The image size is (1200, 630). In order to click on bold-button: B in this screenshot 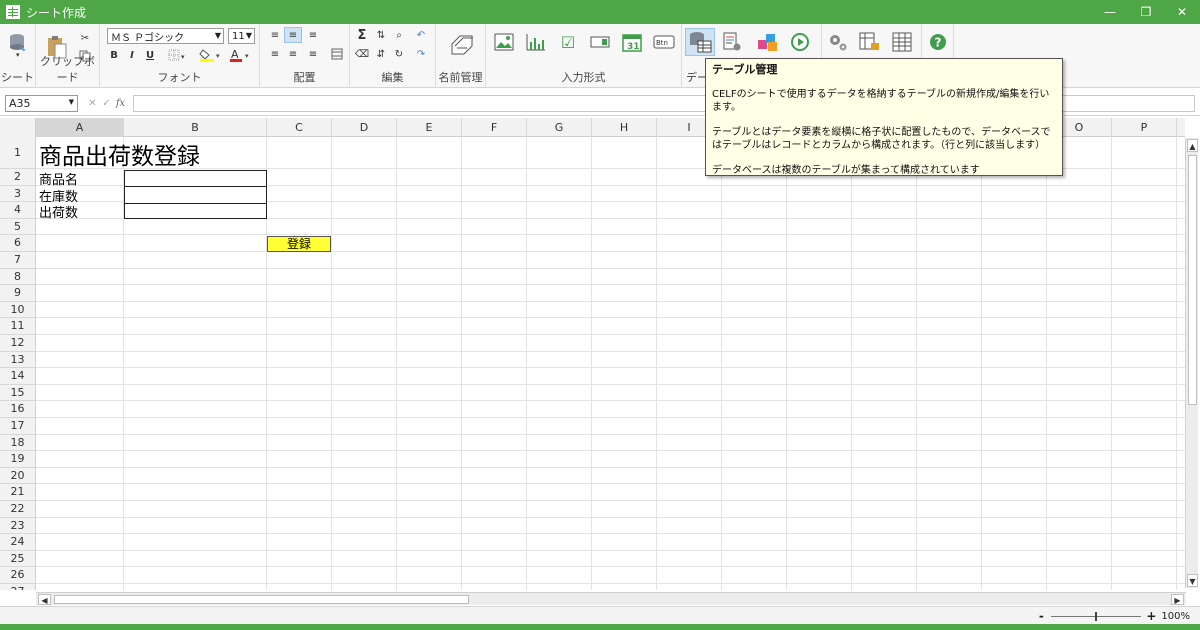, I will do `click(114, 55)`.